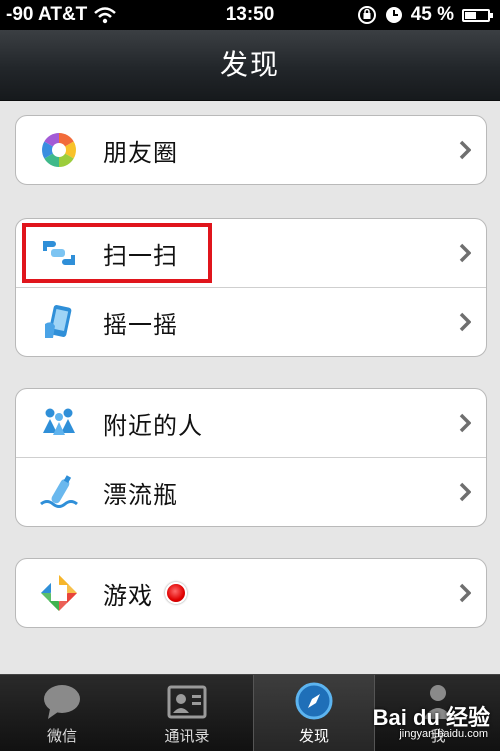 The image size is (500, 751). I want to click on tab-label: 微信, so click(61, 736).